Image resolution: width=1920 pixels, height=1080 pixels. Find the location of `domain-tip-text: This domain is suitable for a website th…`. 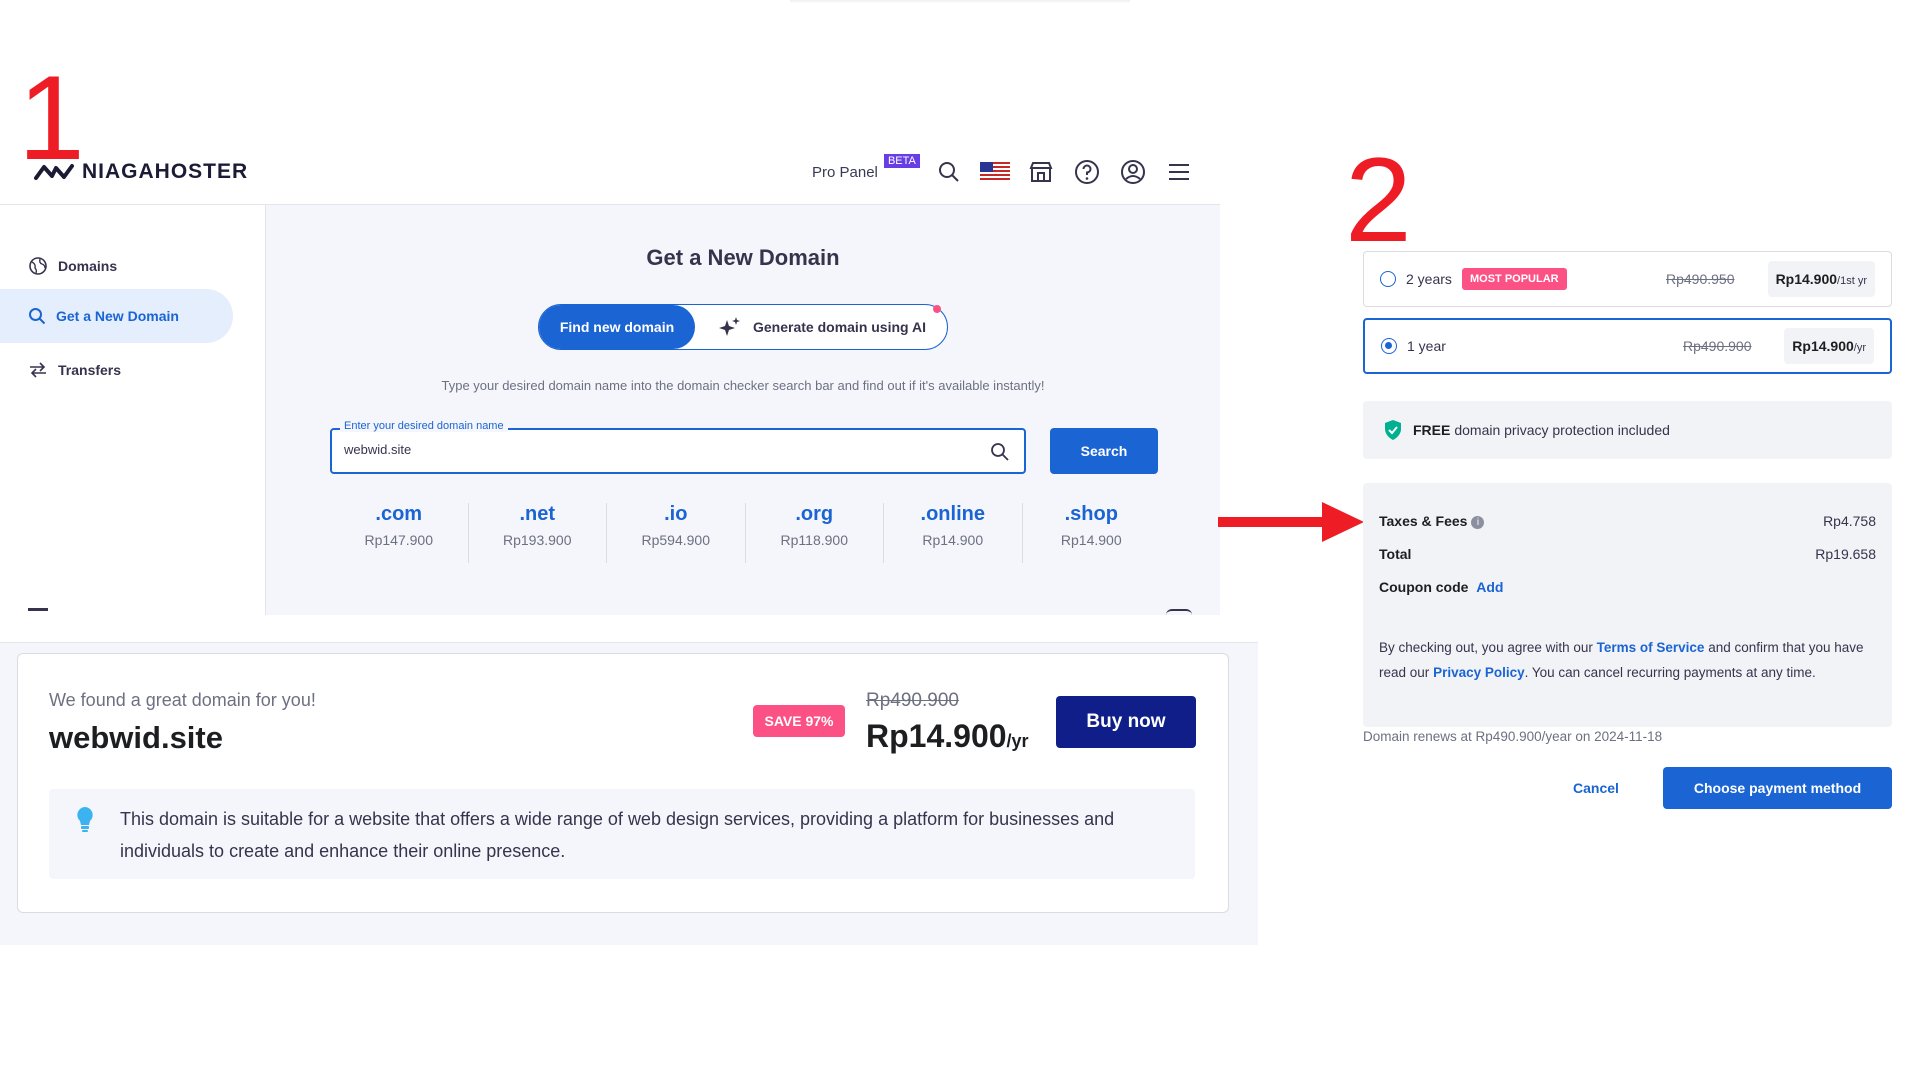

domain-tip-text: This domain is suitable for a website th… is located at coordinates (617, 835).